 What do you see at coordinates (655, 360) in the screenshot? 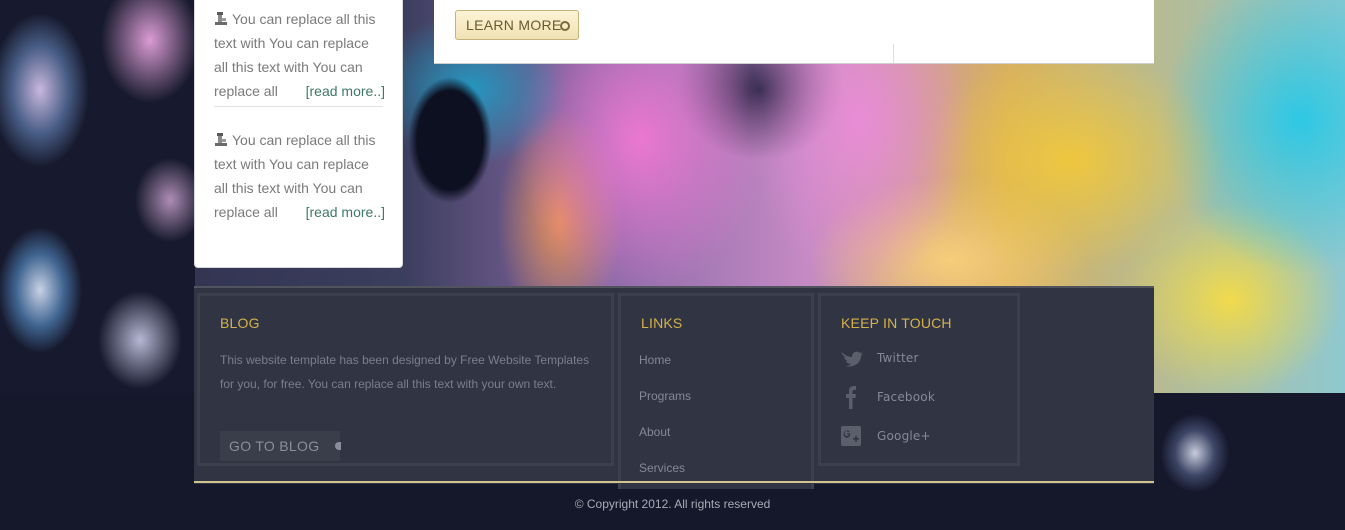
I see `footer-link-home: Home` at bounding box center [655, 360].